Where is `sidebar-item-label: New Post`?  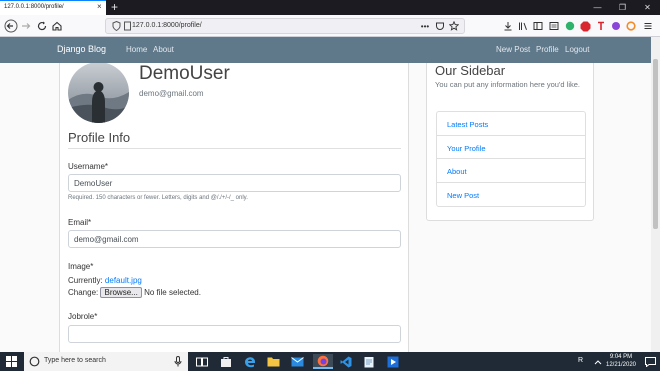
sidebar-item-label: New Post is located at coordinates (463, 195).